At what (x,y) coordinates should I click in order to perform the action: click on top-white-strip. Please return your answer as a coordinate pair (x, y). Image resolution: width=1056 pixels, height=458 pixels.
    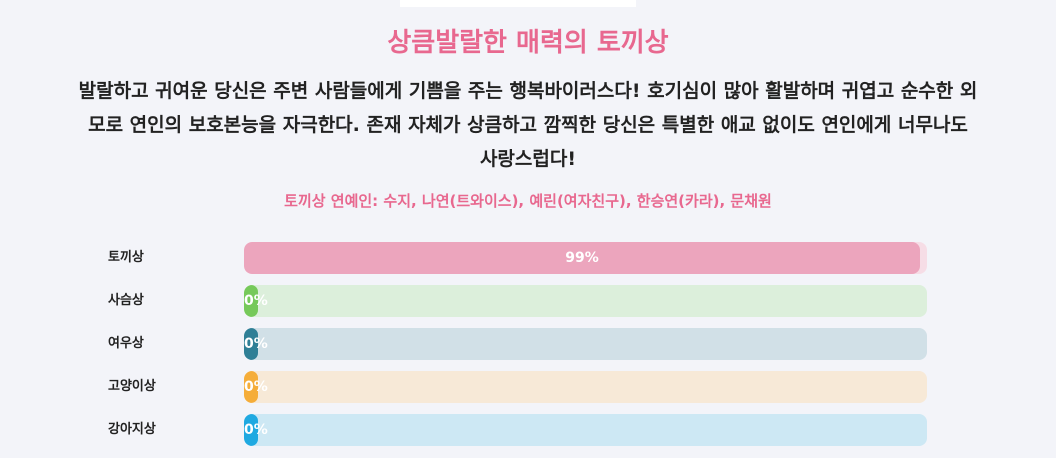
    Looking at the image, I should click on (518, 3).